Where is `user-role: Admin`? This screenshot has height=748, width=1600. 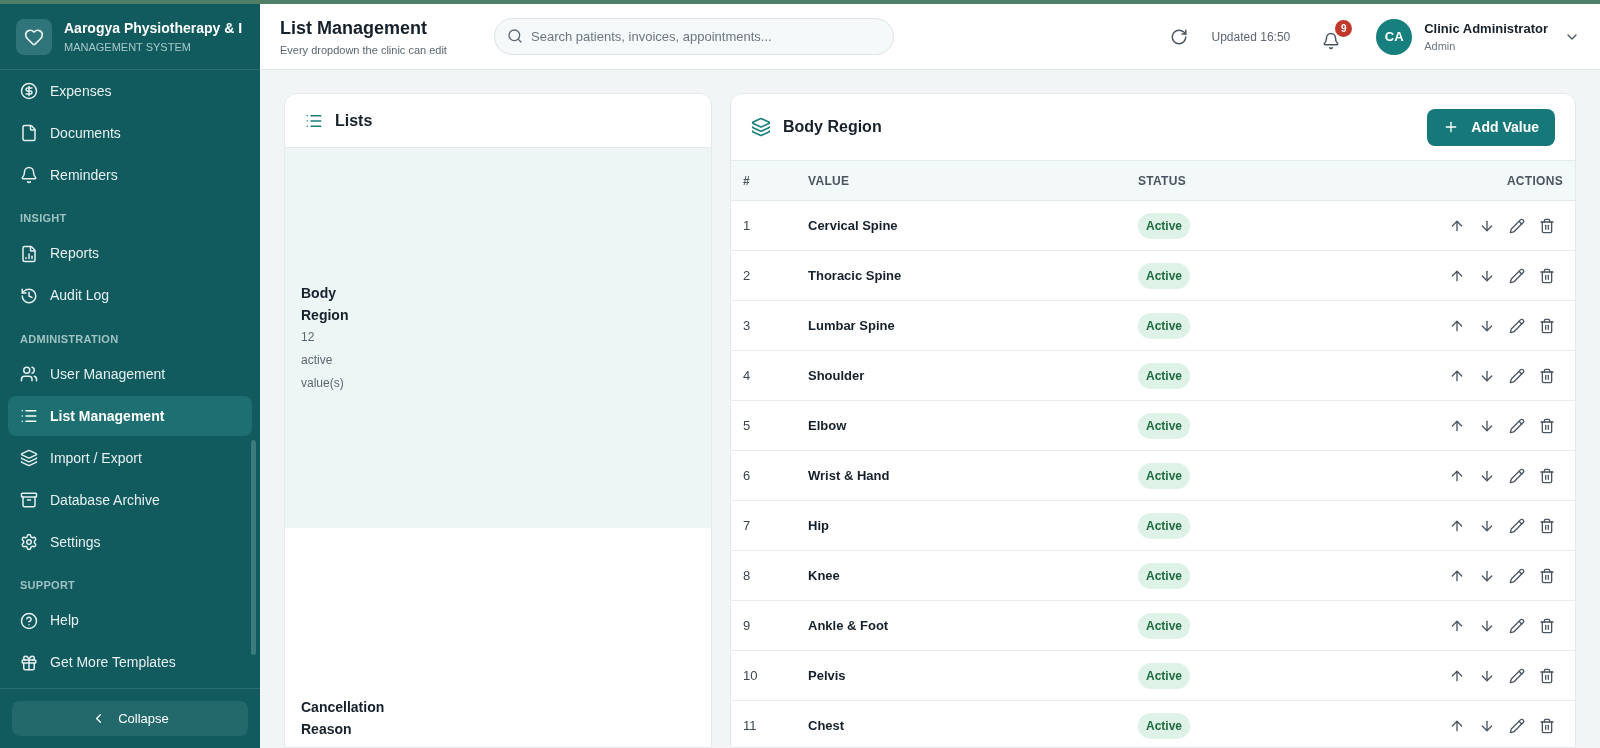 user-role: Admin is located at coordinates (1440, 46).